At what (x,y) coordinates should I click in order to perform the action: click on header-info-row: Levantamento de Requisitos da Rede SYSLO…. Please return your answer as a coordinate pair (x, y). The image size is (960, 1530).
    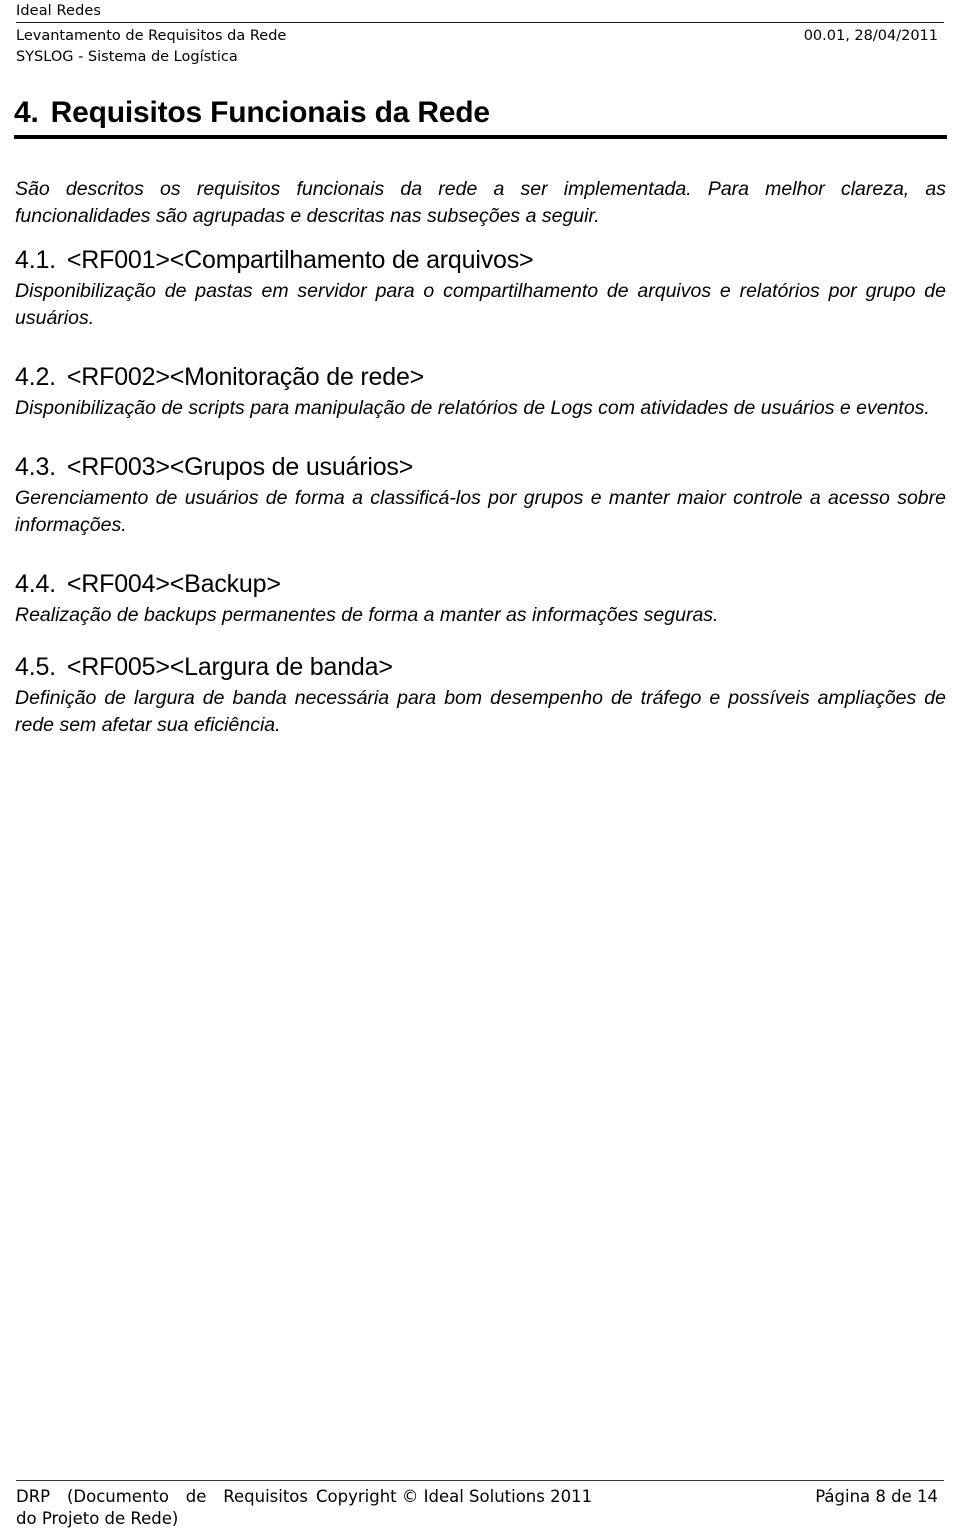
    Looking at the image, I should click on (480, 47).